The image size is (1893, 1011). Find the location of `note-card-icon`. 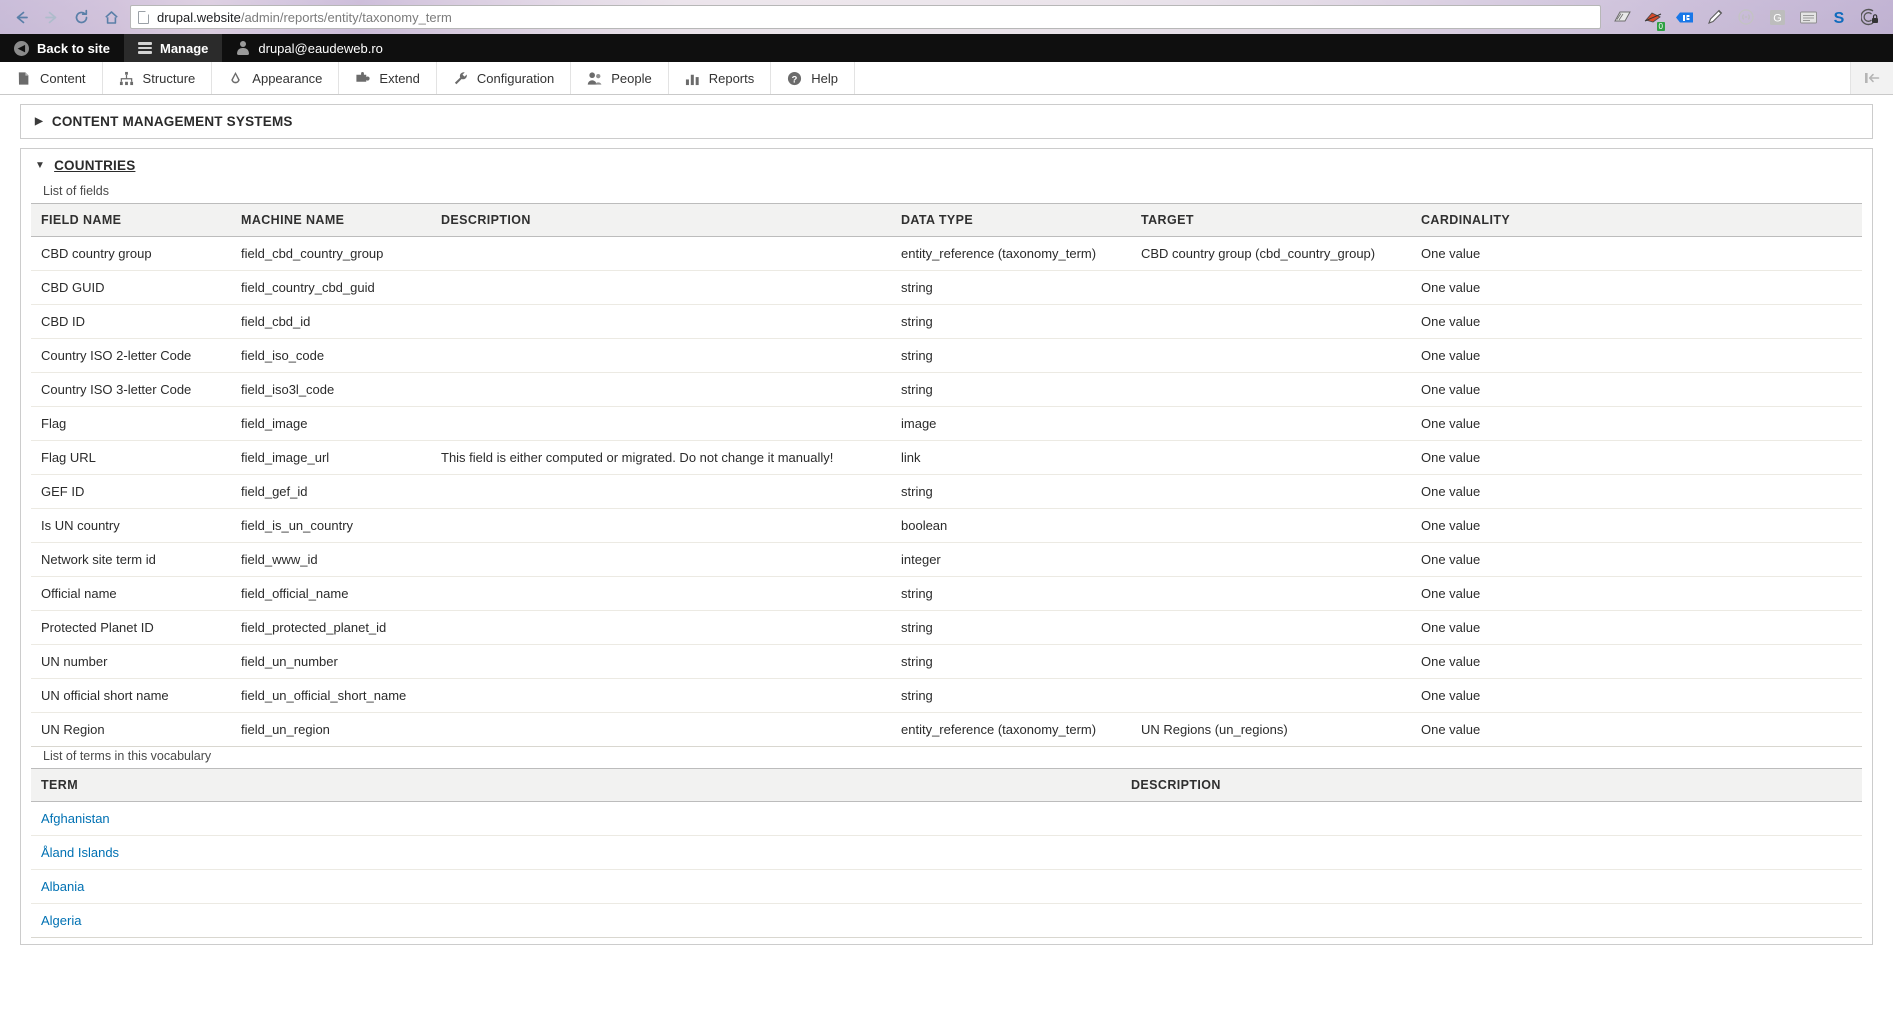

note-card-icon is located at coordinates (1808, 17).